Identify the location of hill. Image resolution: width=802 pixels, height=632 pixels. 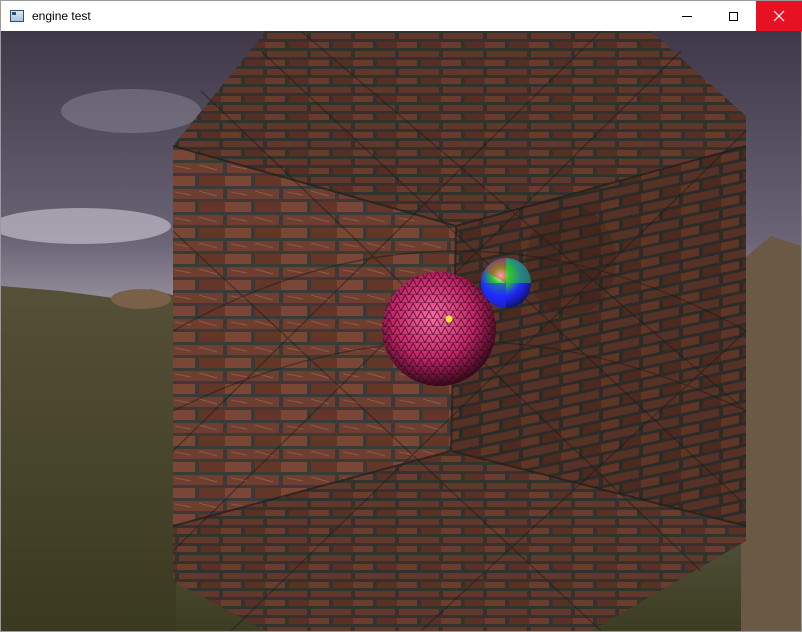
(141, 299).